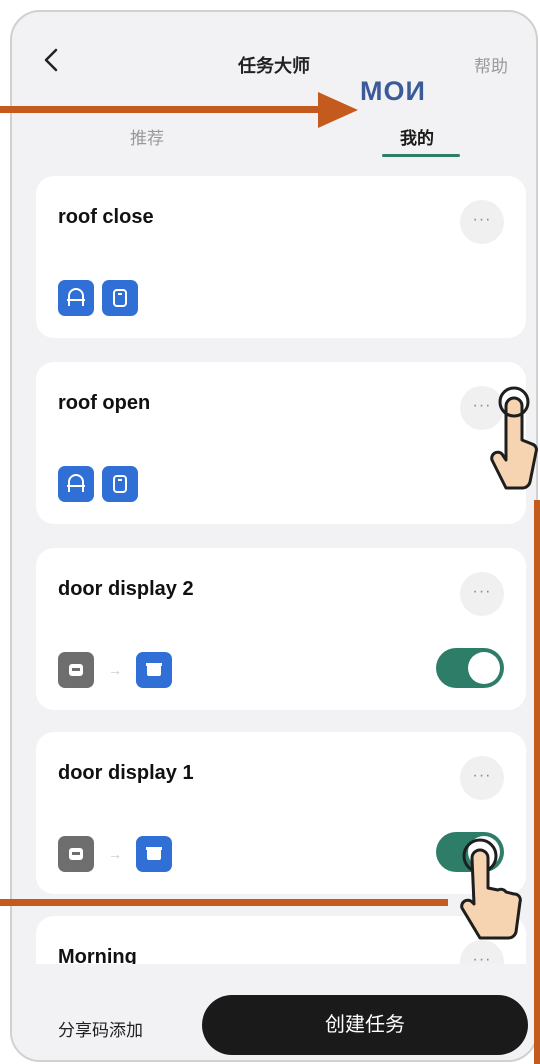  What do you see at coordinates (338, 110) in the screenshot?
I see `annotation-arrowhead-icon` at bounding box center [338, 110].